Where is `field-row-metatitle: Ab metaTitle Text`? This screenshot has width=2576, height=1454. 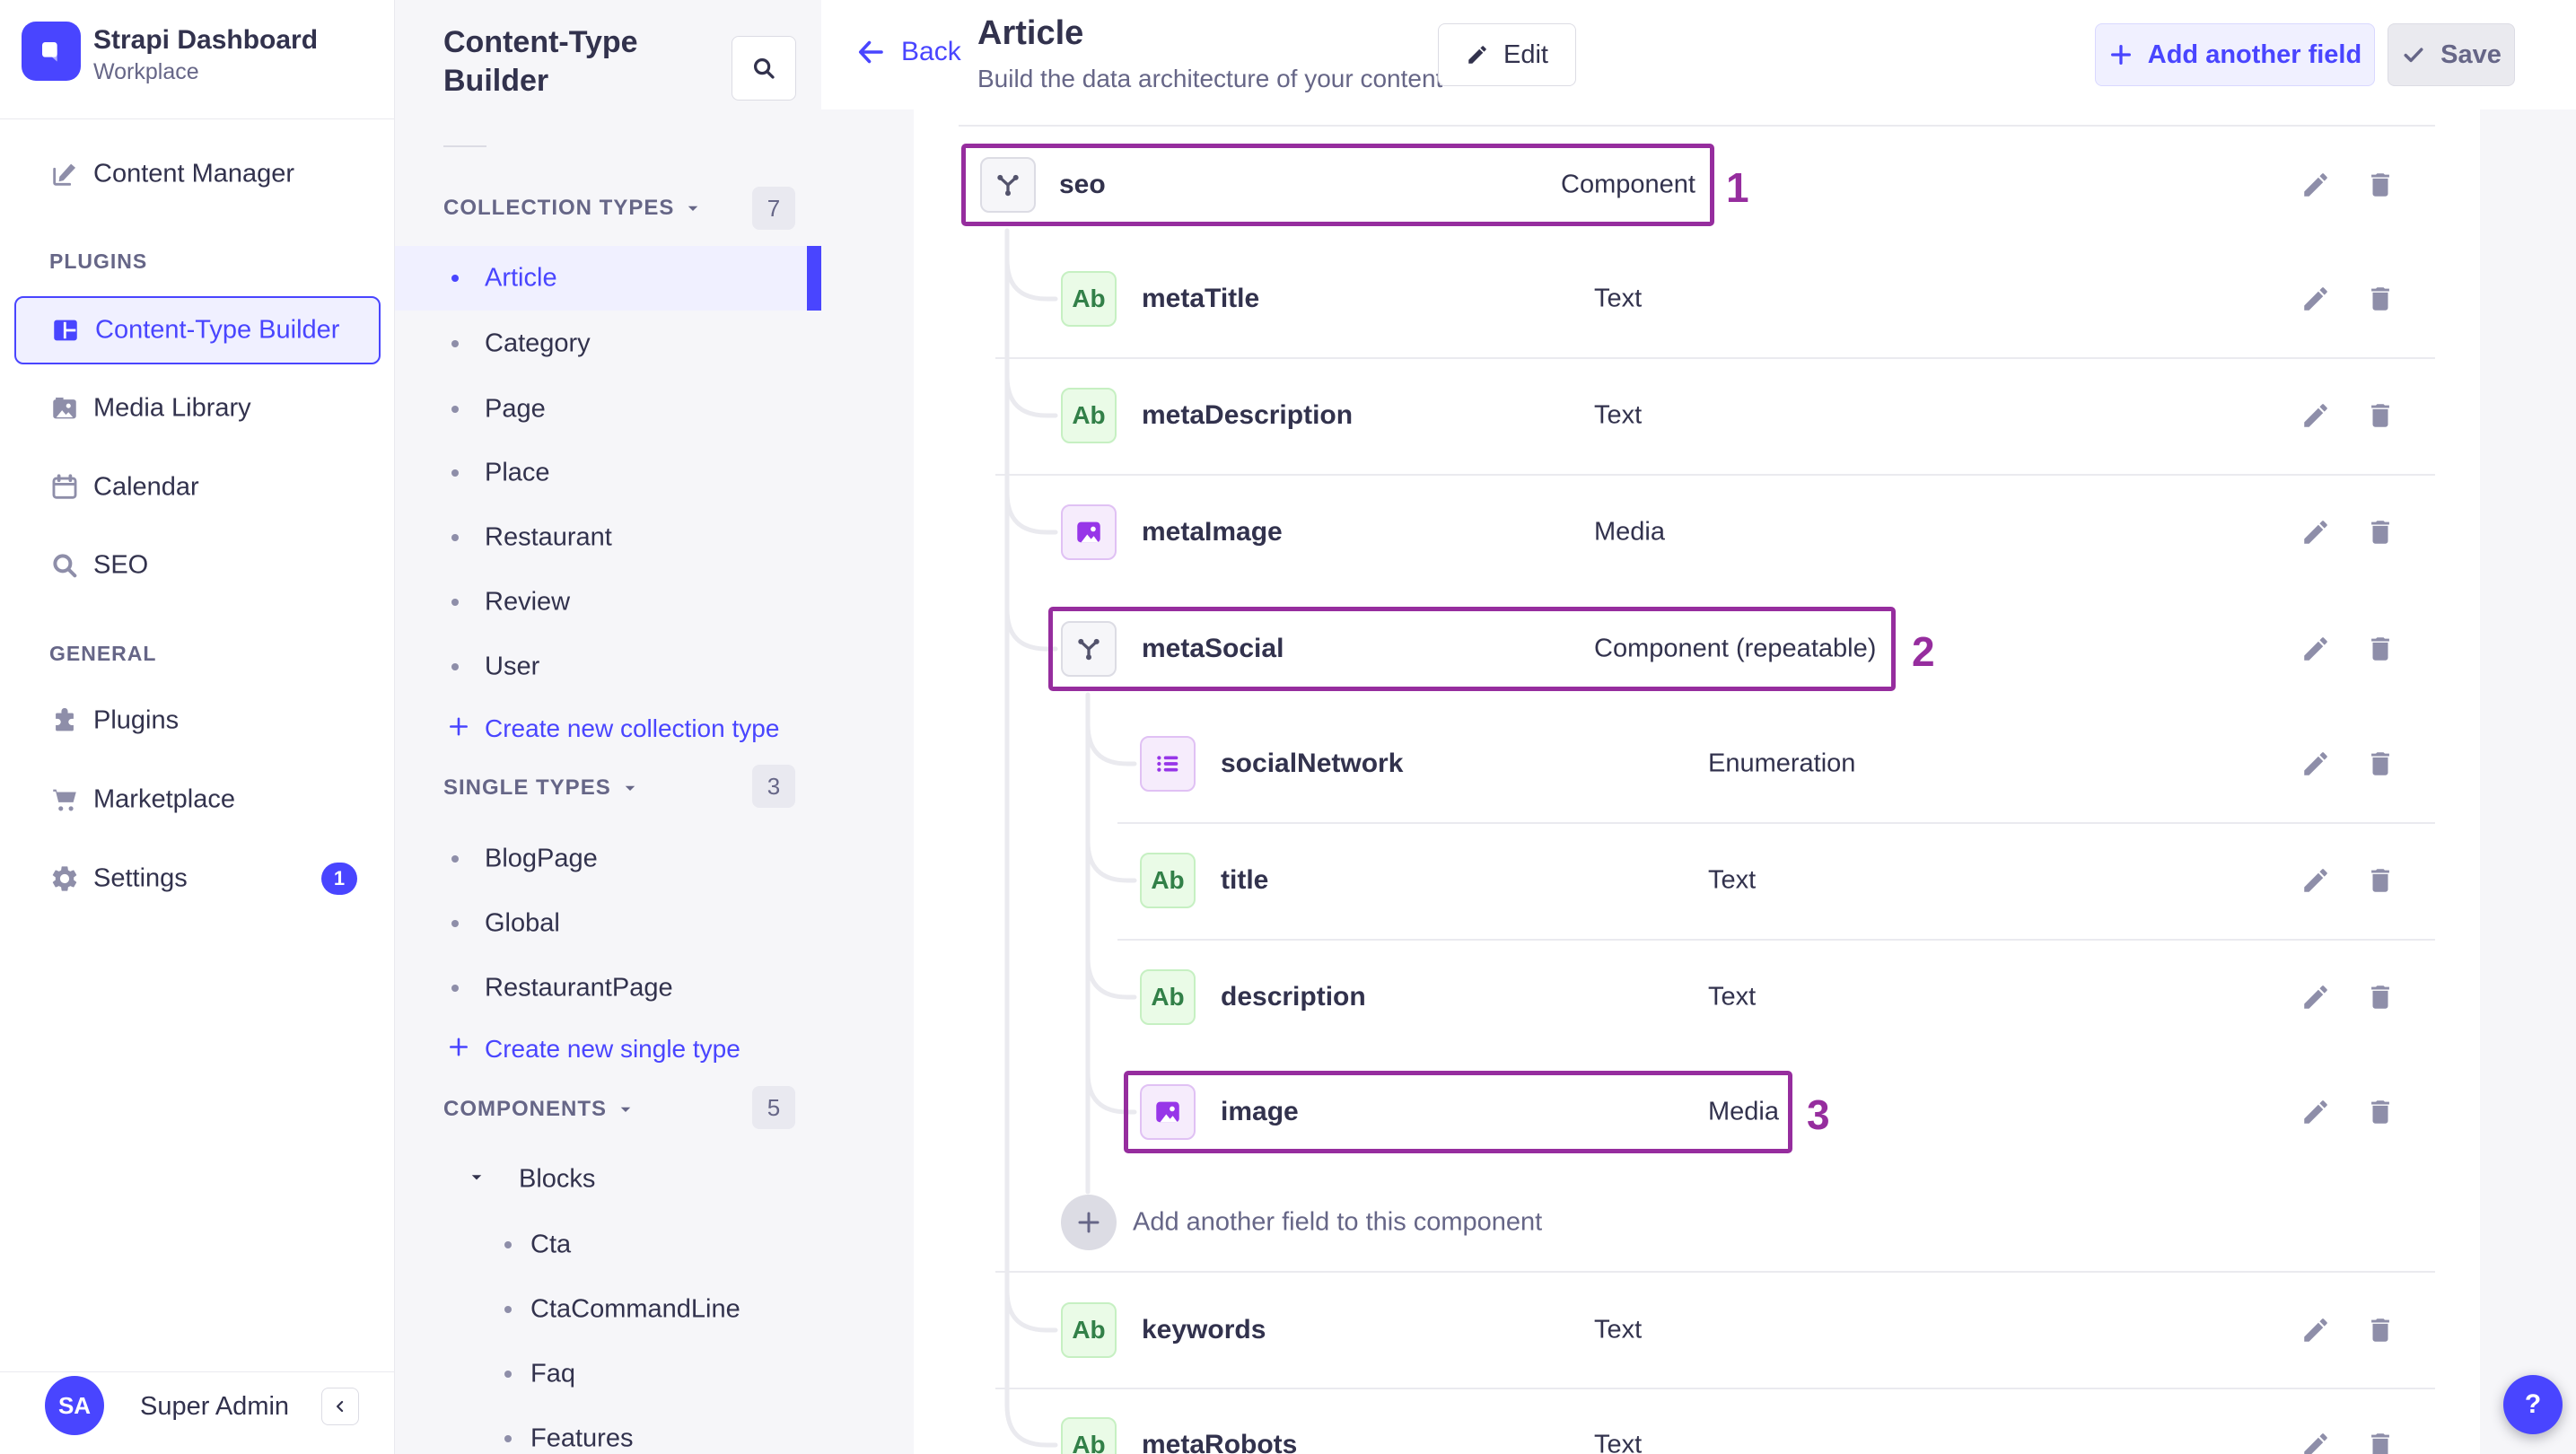
field-row-metatitle: Ab metaTitle Text is located at coordinates (1697, 299).